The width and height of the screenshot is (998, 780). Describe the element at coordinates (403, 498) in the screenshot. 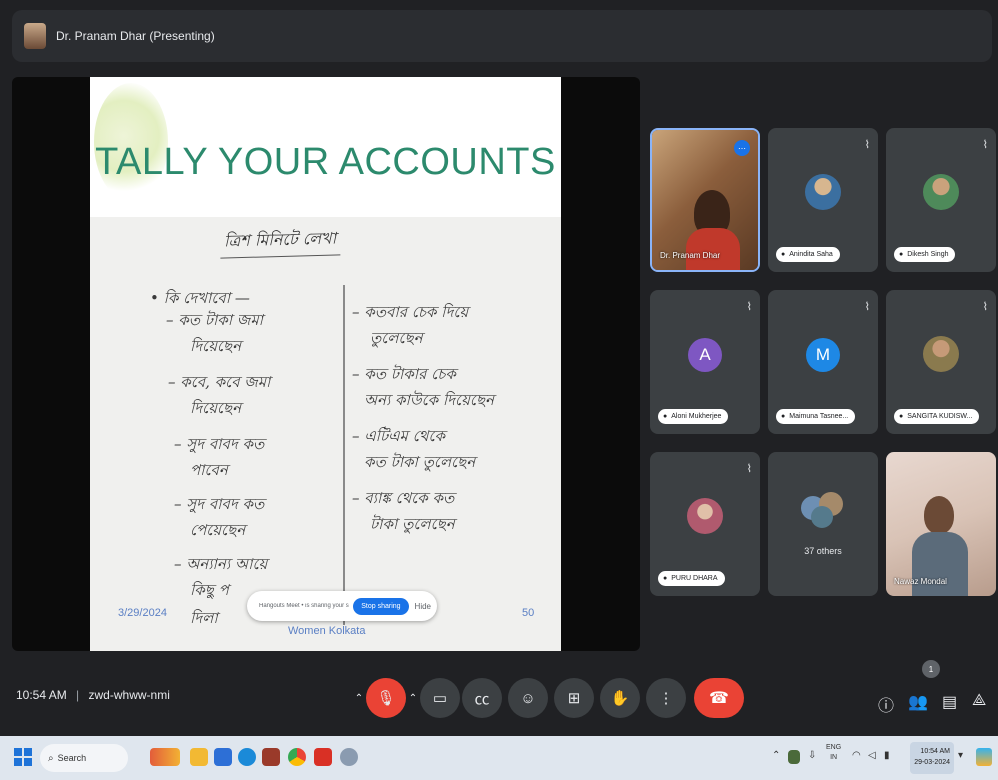

I see `hw-right-line: – ব্যাঙ্ক থেকে কত` at that location.